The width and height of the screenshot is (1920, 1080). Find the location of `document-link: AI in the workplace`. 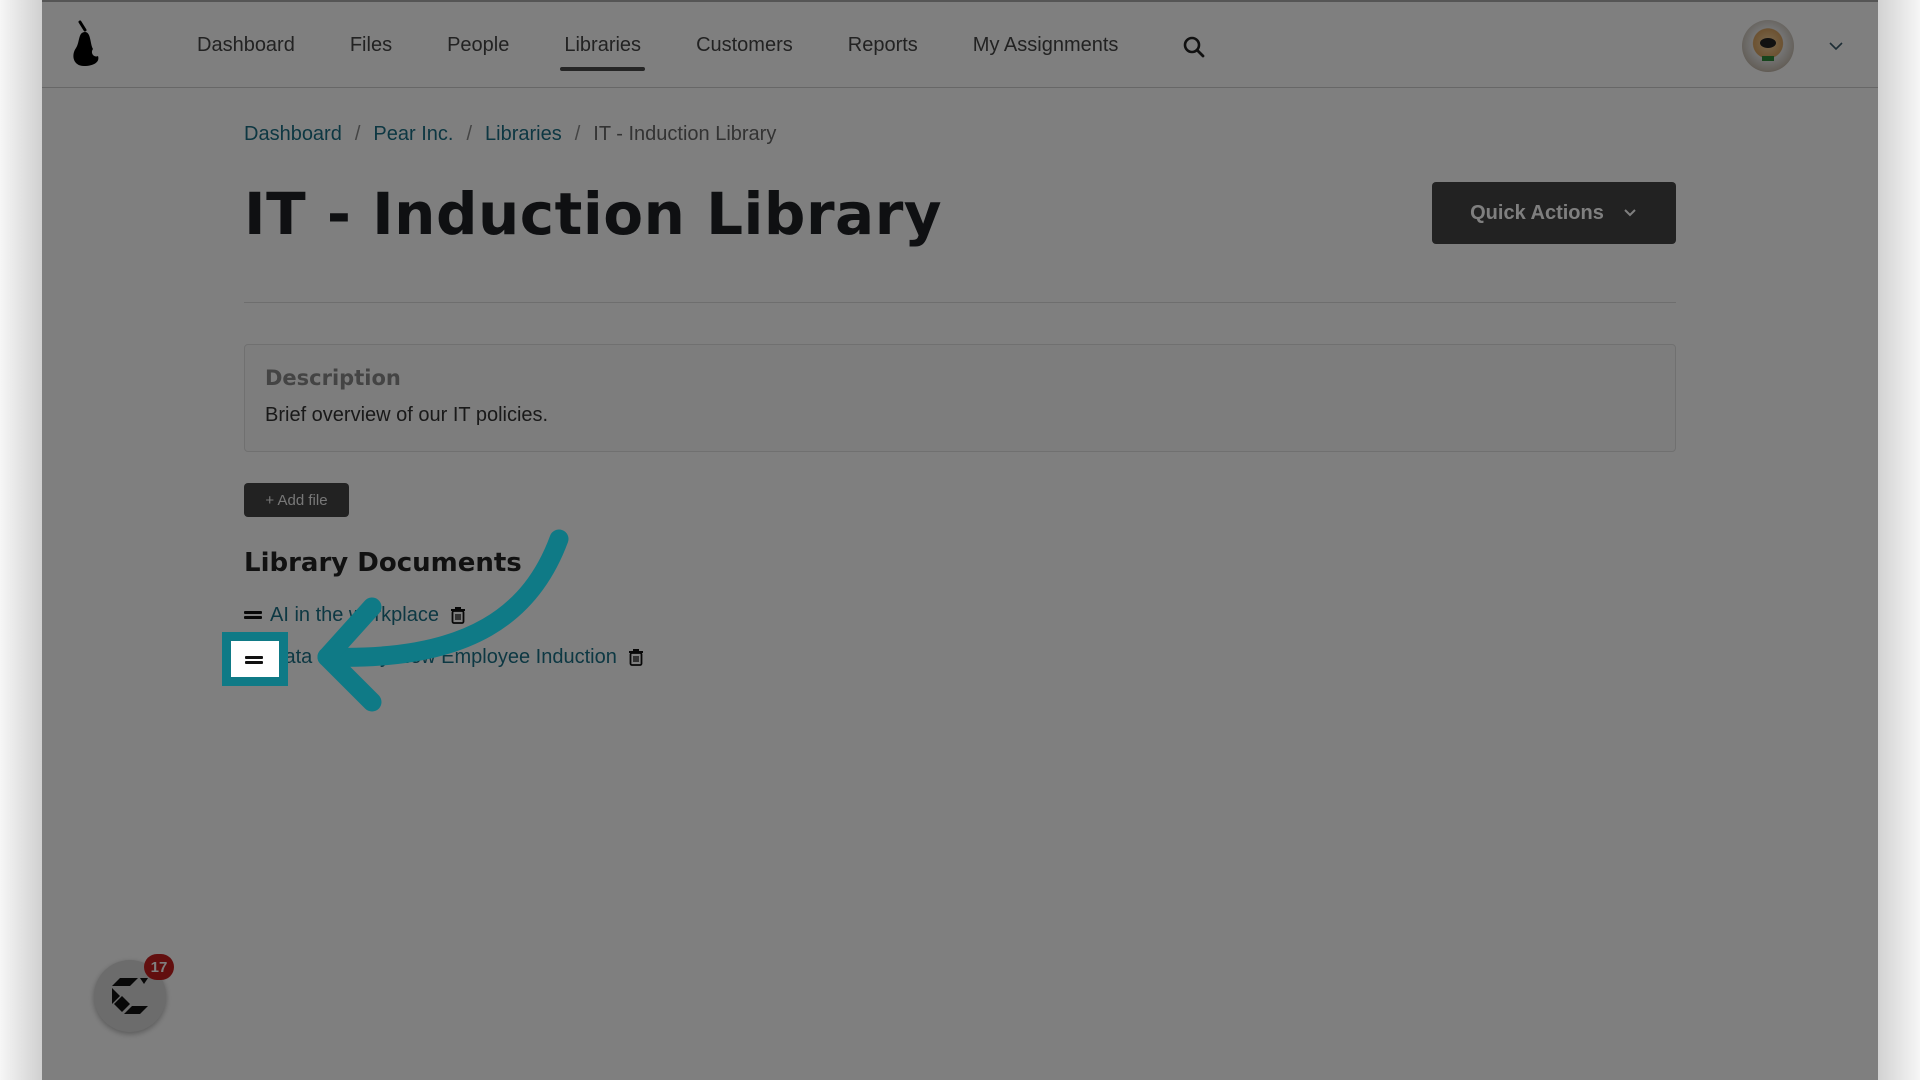

document-link: AI in the workplace is located at coordinates (354, 615).